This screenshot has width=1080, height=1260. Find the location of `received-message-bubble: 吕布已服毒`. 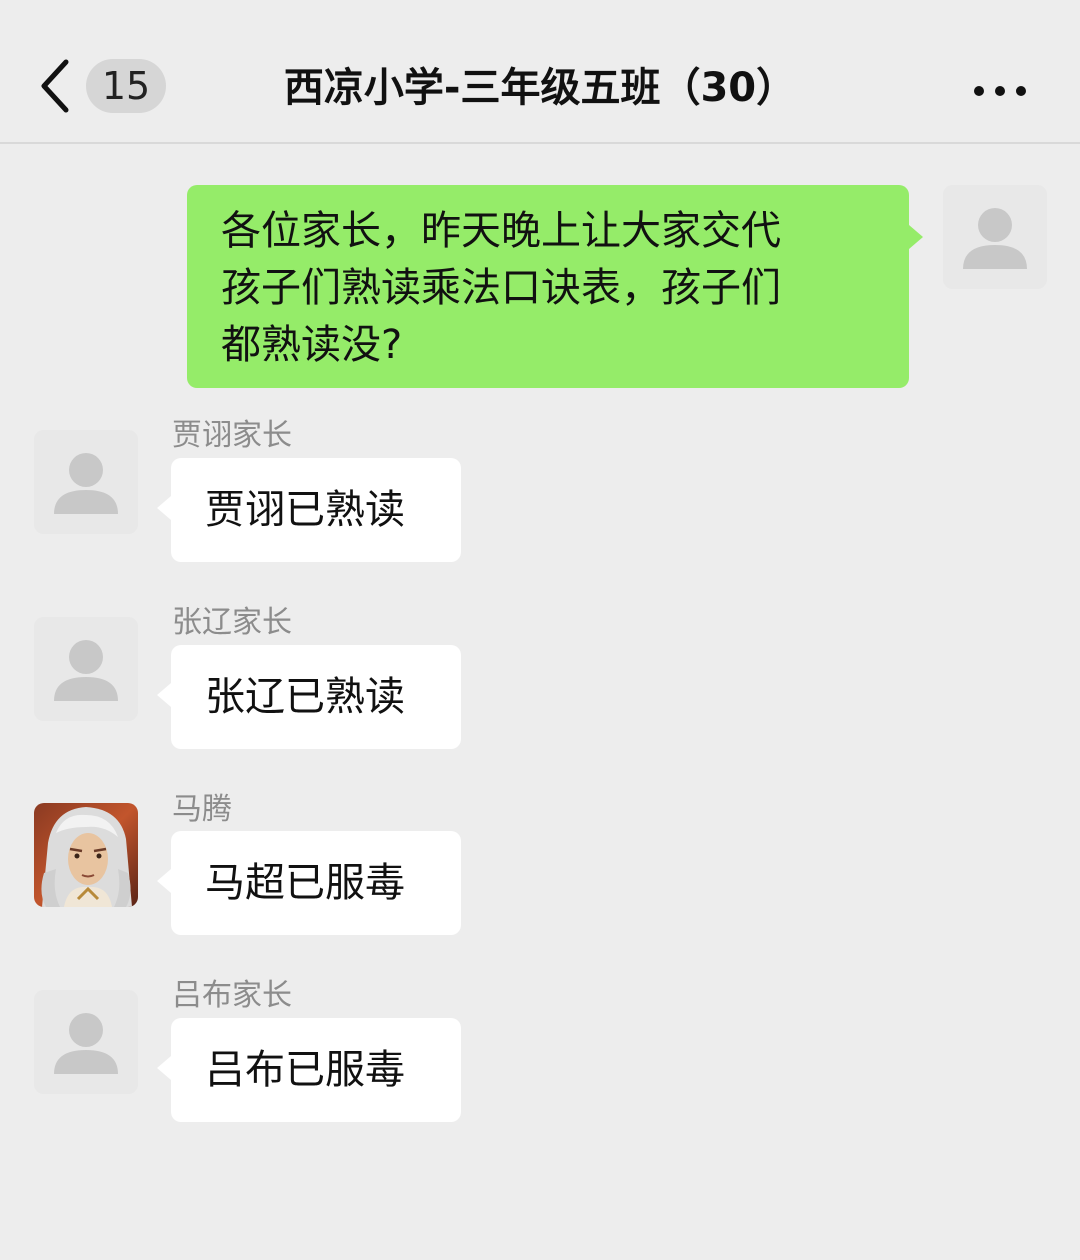

received-message-bubble: 吕布已服毒 is located at coordinates (309, 1070).